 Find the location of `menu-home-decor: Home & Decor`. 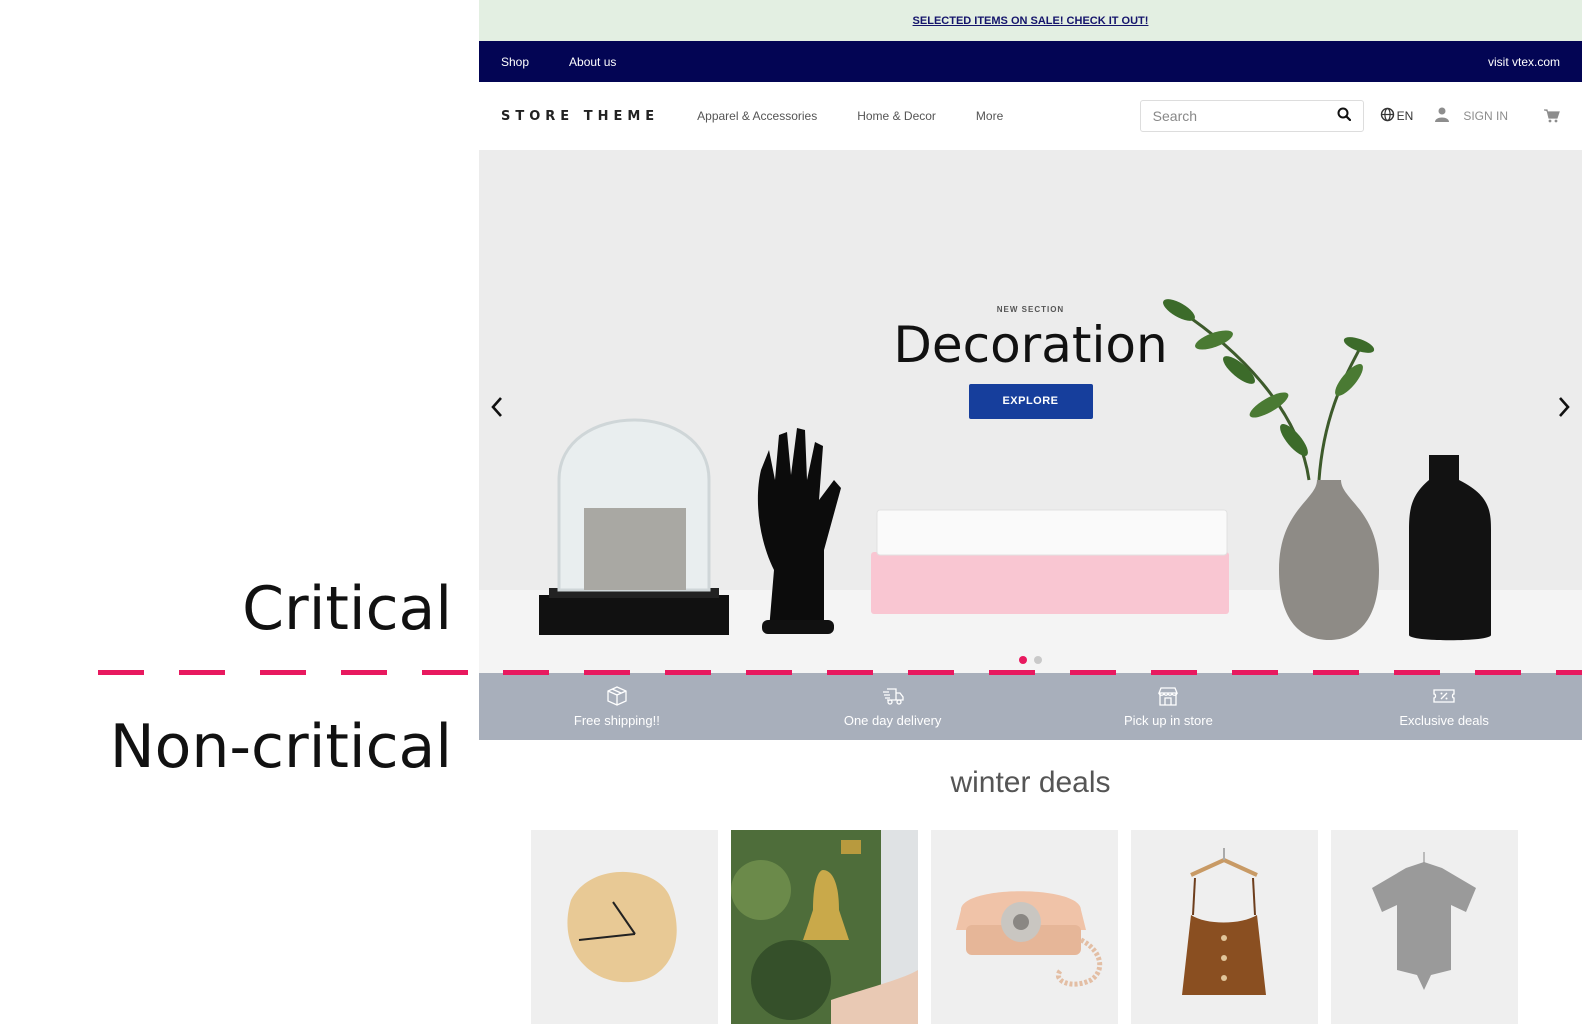

menu-home-decor: Home & Decor is located at coordinates (896, 116).